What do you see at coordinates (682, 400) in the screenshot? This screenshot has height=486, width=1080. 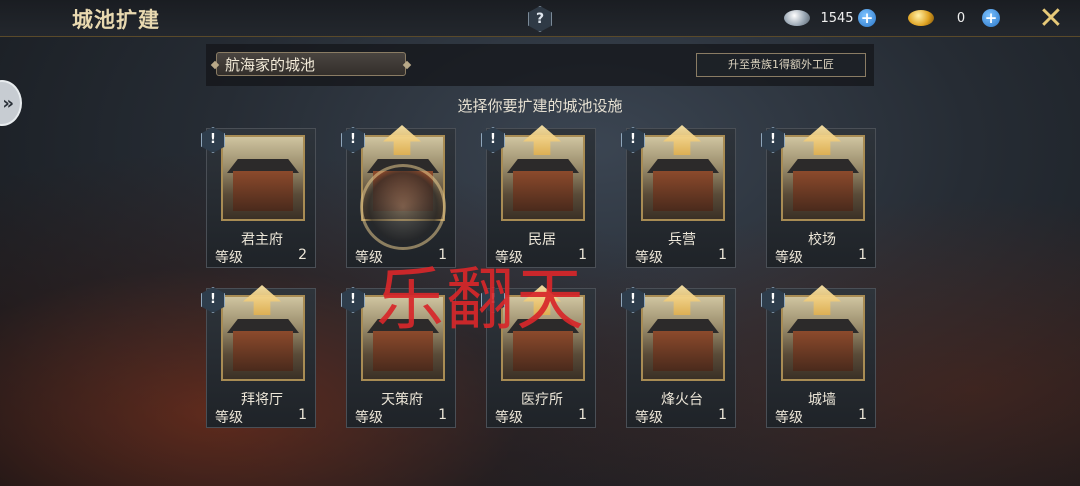 I see `building-name: 烽火台` at bounding box center [682, 400].